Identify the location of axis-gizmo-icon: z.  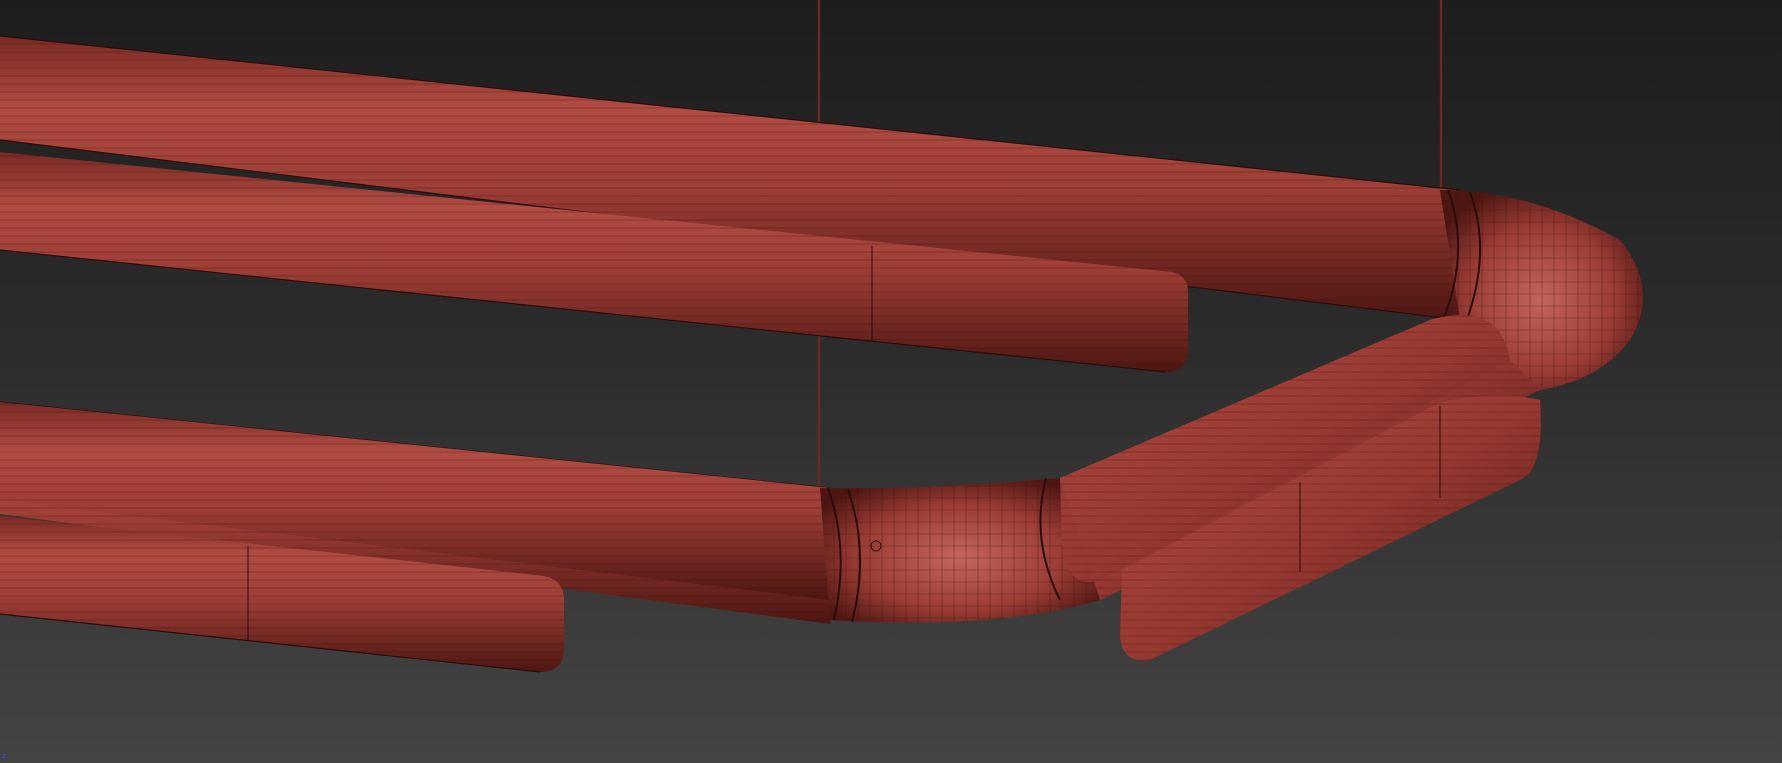
(7, 756).